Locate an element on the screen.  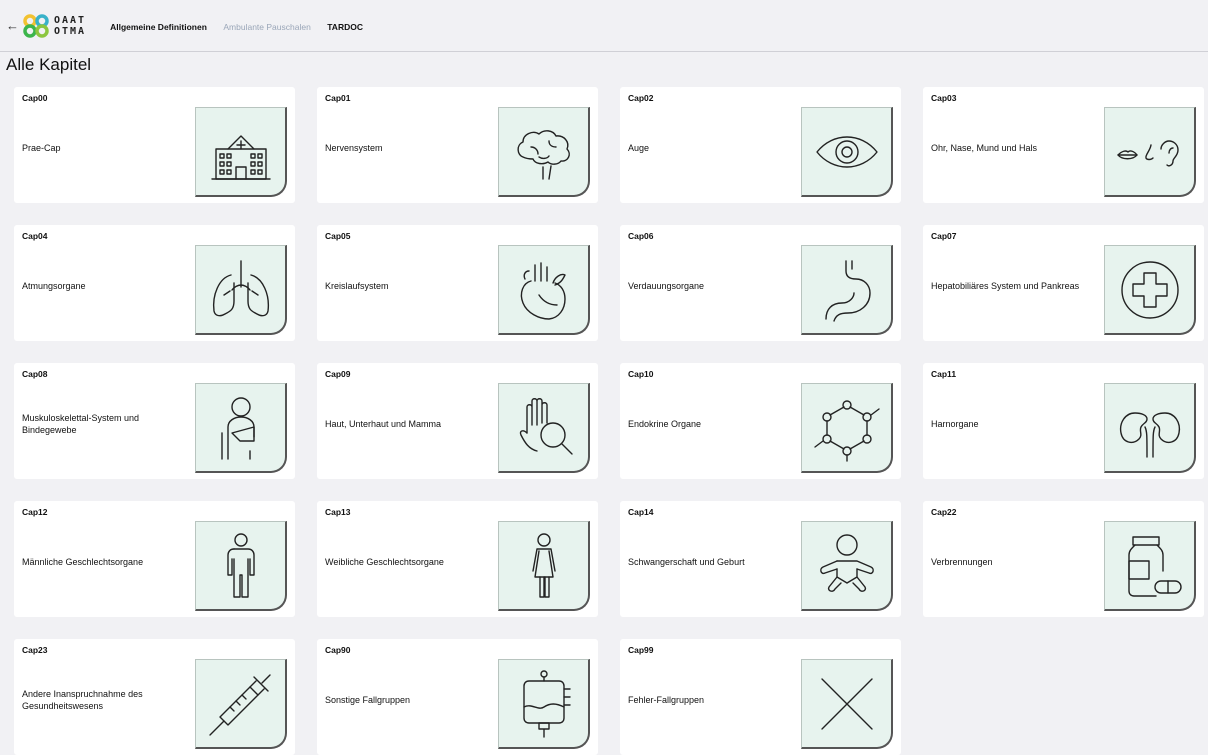
chapter-code: Cap22 is located at coordinates (944, 512).